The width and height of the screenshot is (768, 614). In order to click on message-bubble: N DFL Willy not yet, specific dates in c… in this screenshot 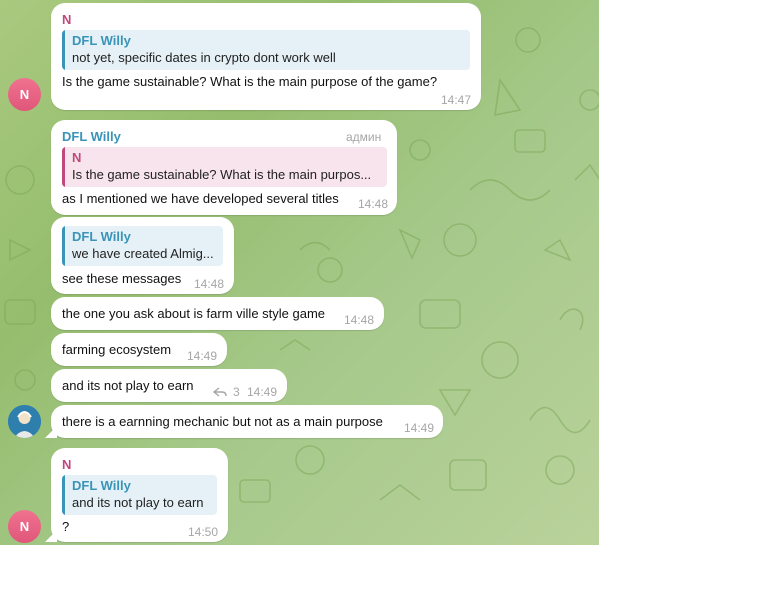, I will do `click(266, 56)`.